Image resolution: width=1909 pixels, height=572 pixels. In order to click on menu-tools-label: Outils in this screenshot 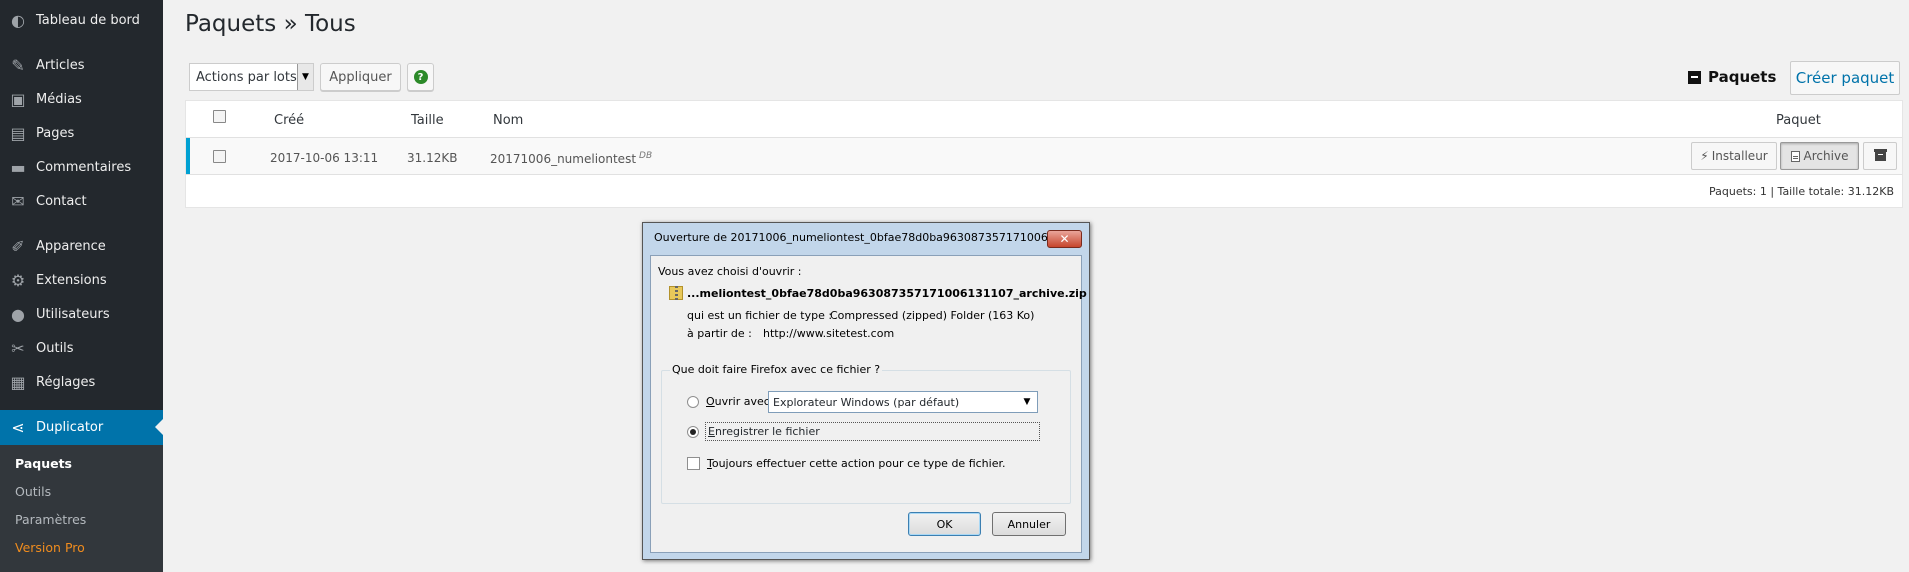, I will do `click(55, 348)`.